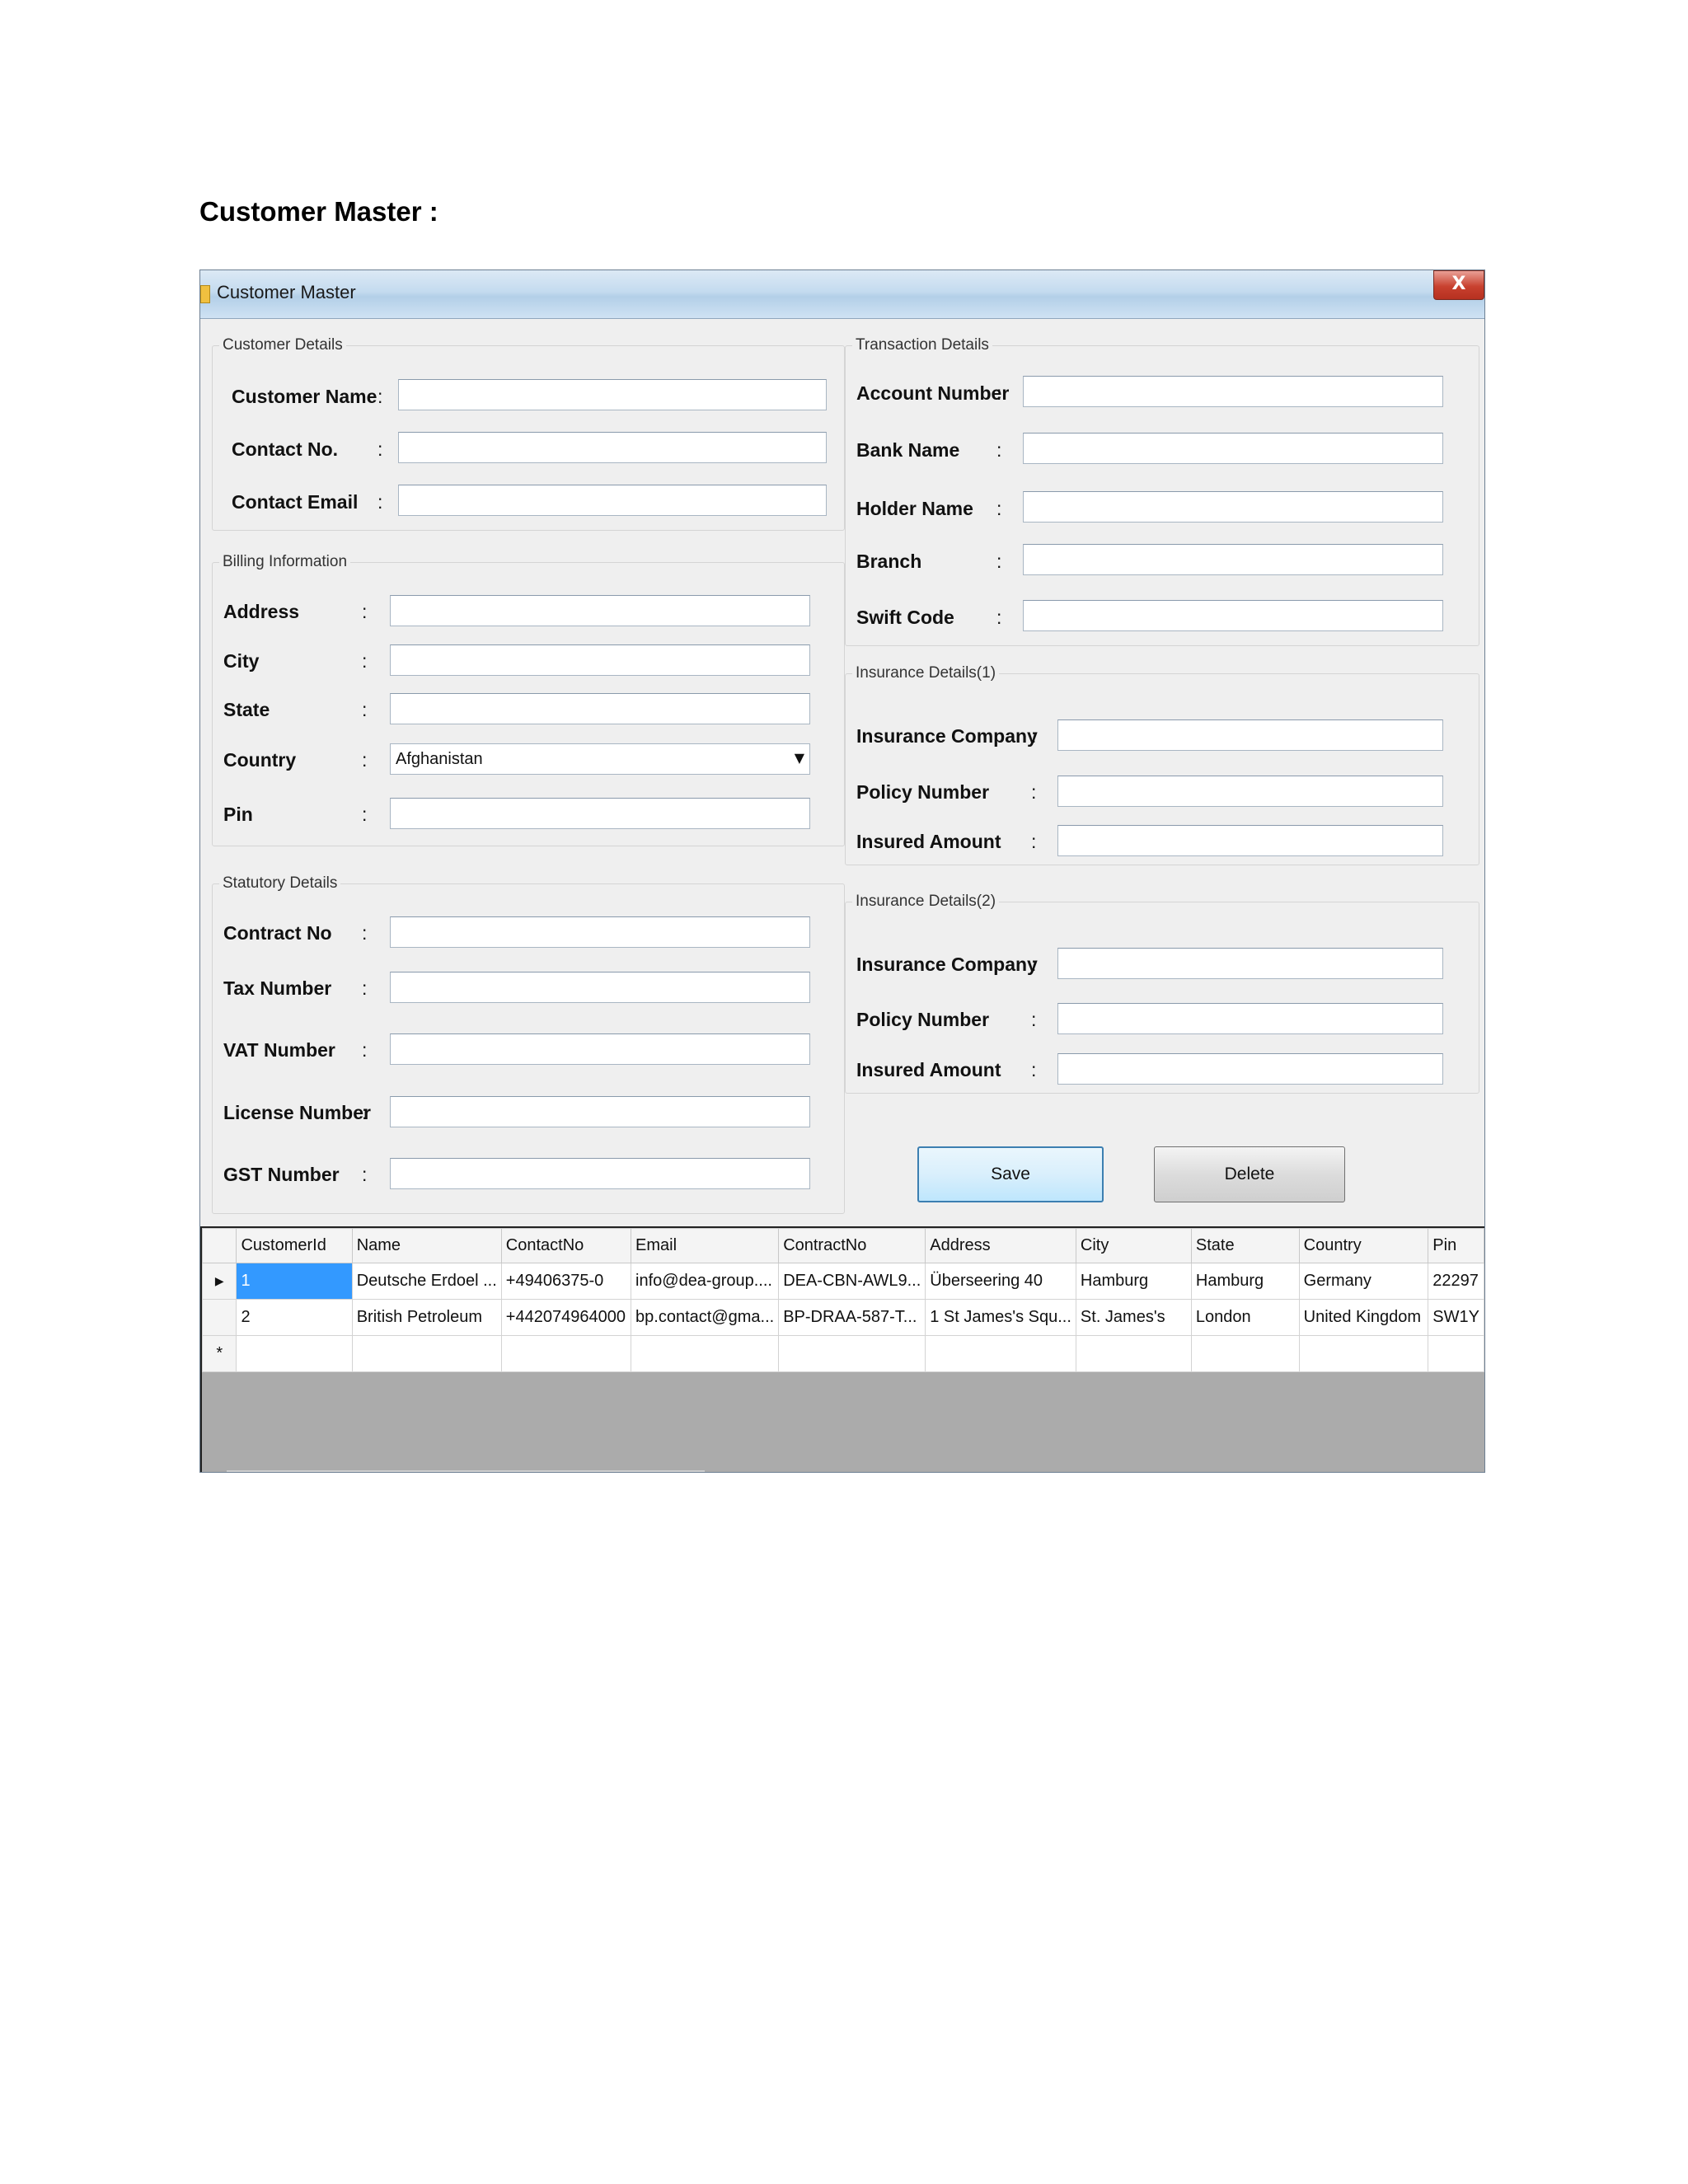 The height and width of the screenshot is (2184, 1688). I want to click on column-header-state: State, so click(1245, 1245).